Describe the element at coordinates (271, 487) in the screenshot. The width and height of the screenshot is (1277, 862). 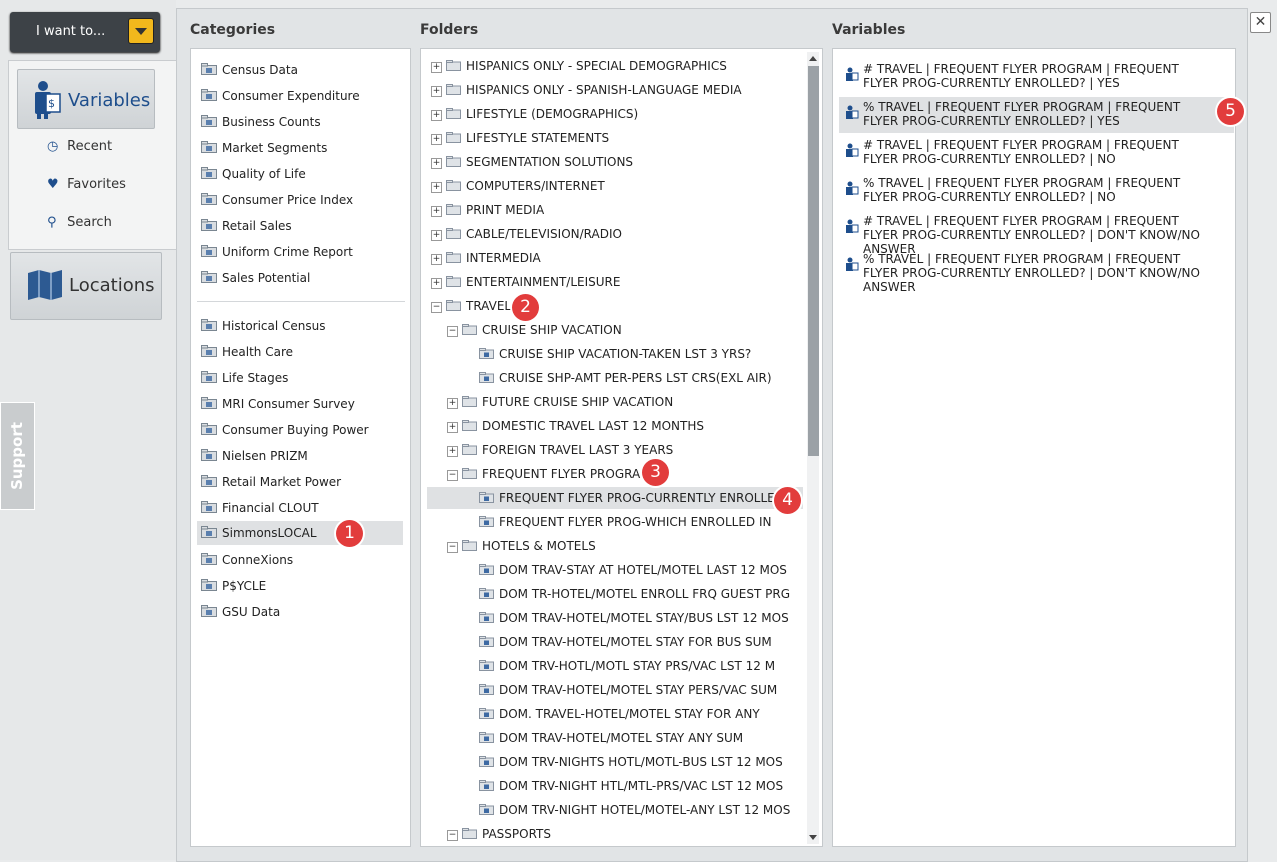
I see `category-item: Retail Market Power` at that location.